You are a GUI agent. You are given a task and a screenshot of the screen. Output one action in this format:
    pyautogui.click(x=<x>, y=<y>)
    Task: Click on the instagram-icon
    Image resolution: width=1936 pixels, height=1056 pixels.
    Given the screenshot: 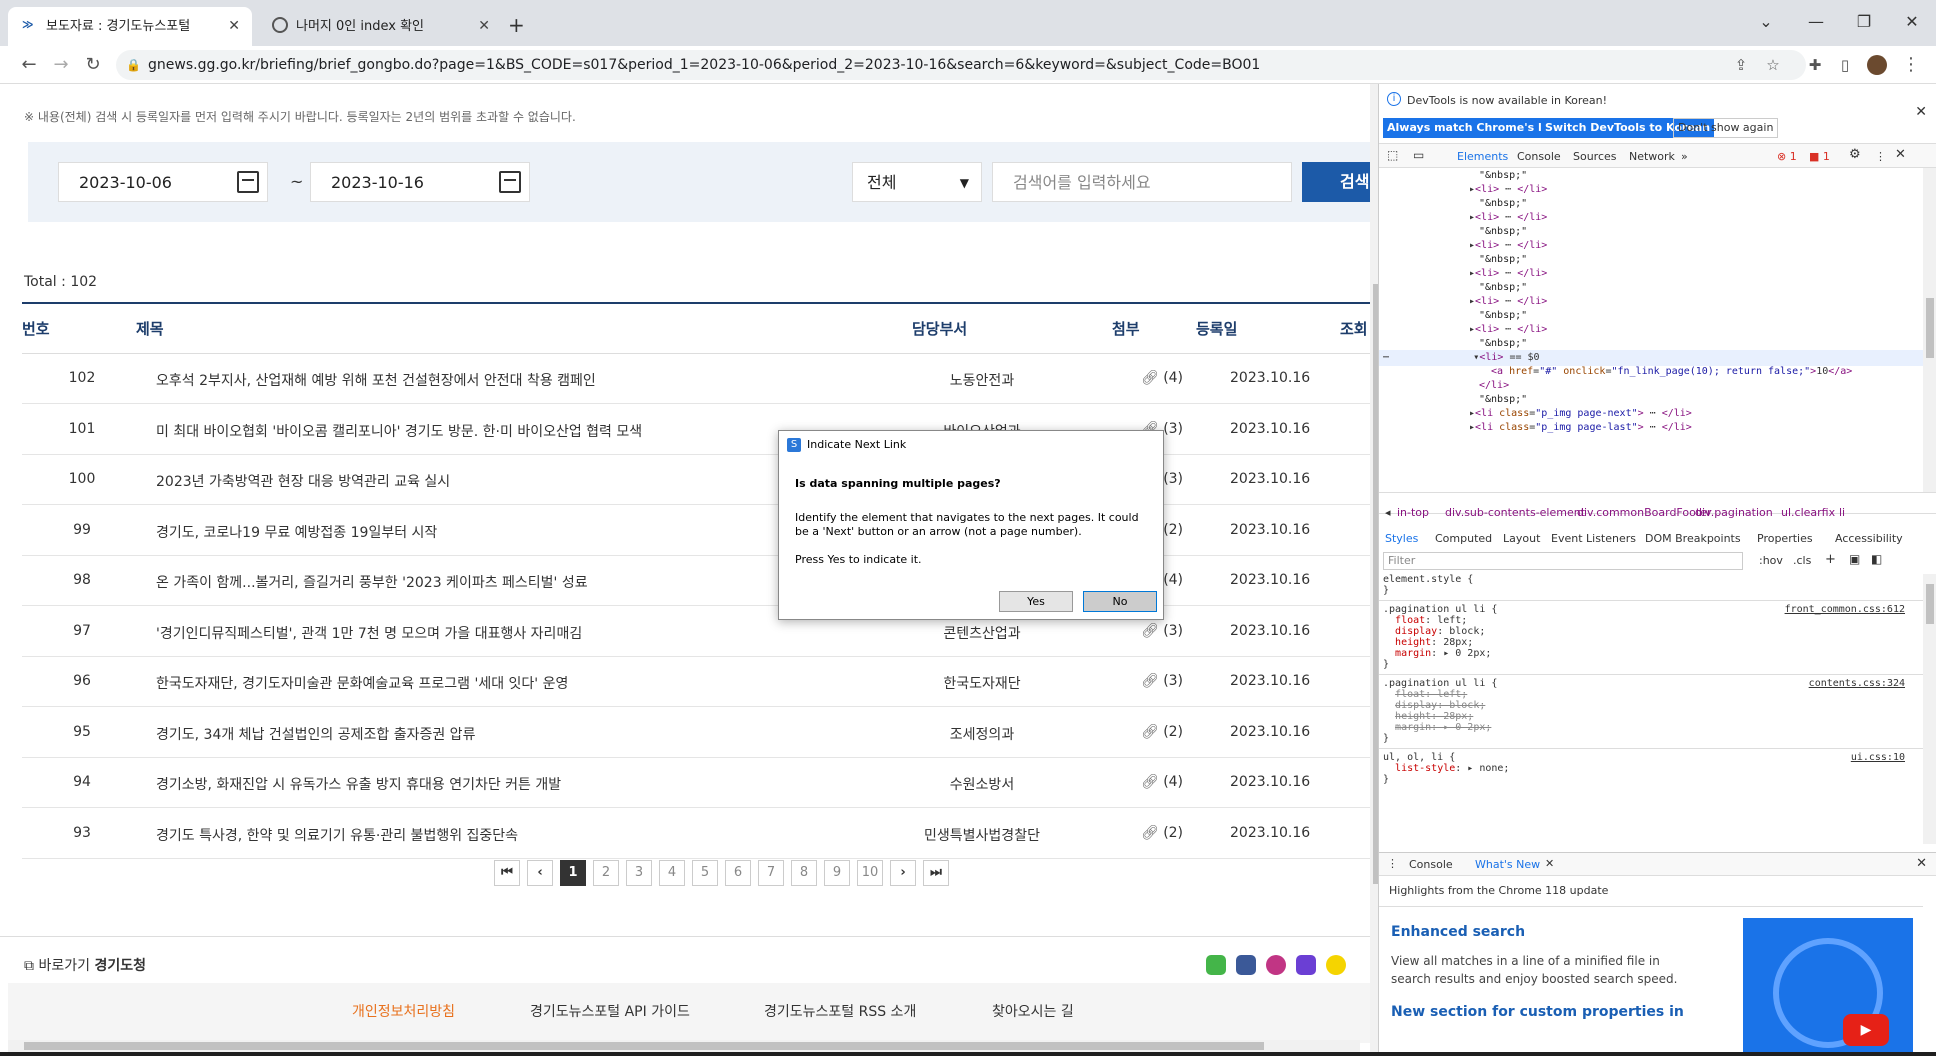 What is the action you would take?
    pyautogui.click(x=1276, y=965)
    